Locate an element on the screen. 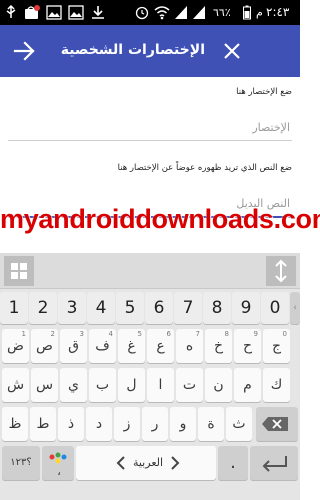  key-shin: ش is located at coordinates (15, 385).